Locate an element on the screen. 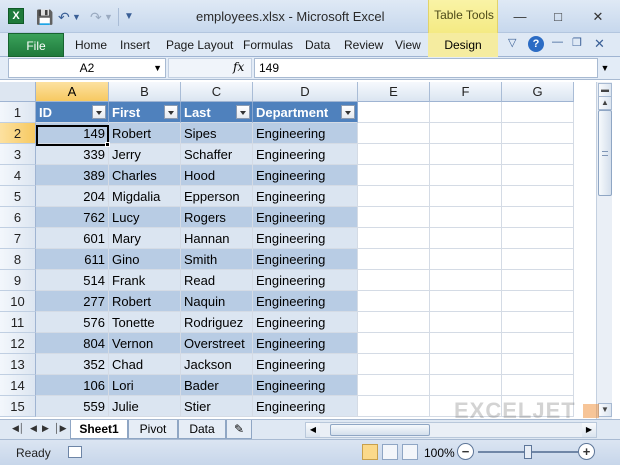 This screenshot has height=465, width=620. tab-home: Home is located at coordinates (91, 45).